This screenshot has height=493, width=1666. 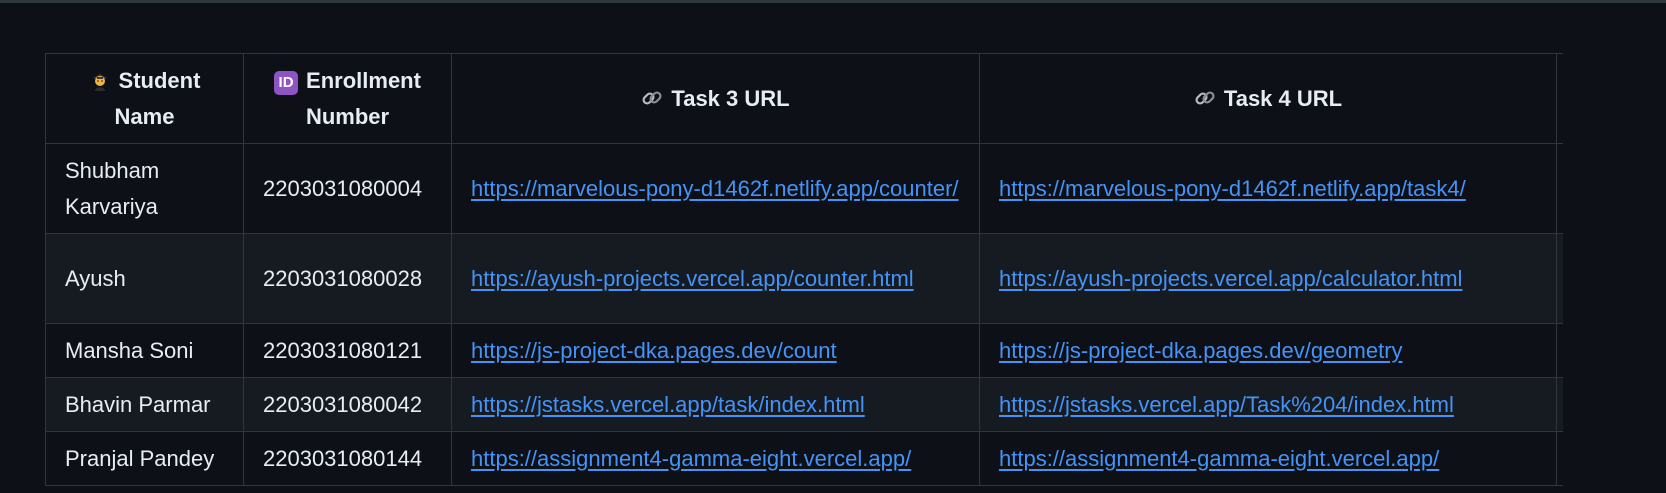 I want to click on cell-enrollment: 2203031080028, so click(x=347, y=278).